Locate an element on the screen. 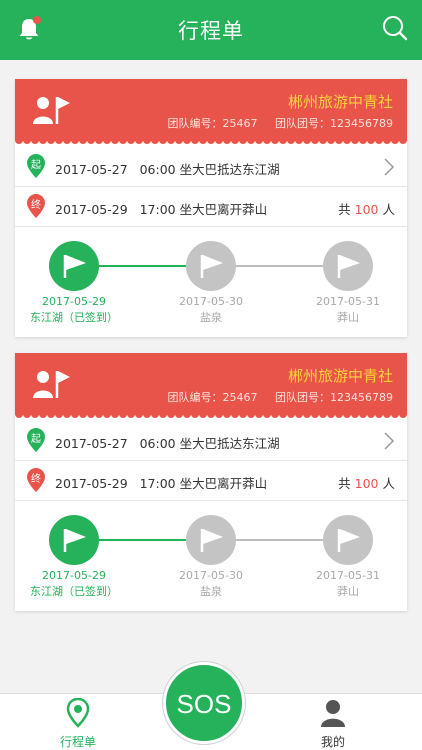 This screenshot has height=750, width=422. user-icon is located at coordinates (333, 713).